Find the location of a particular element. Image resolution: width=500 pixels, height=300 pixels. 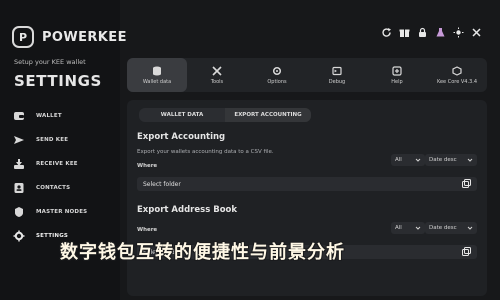

sun-icon is located at coordinates (458, 32).